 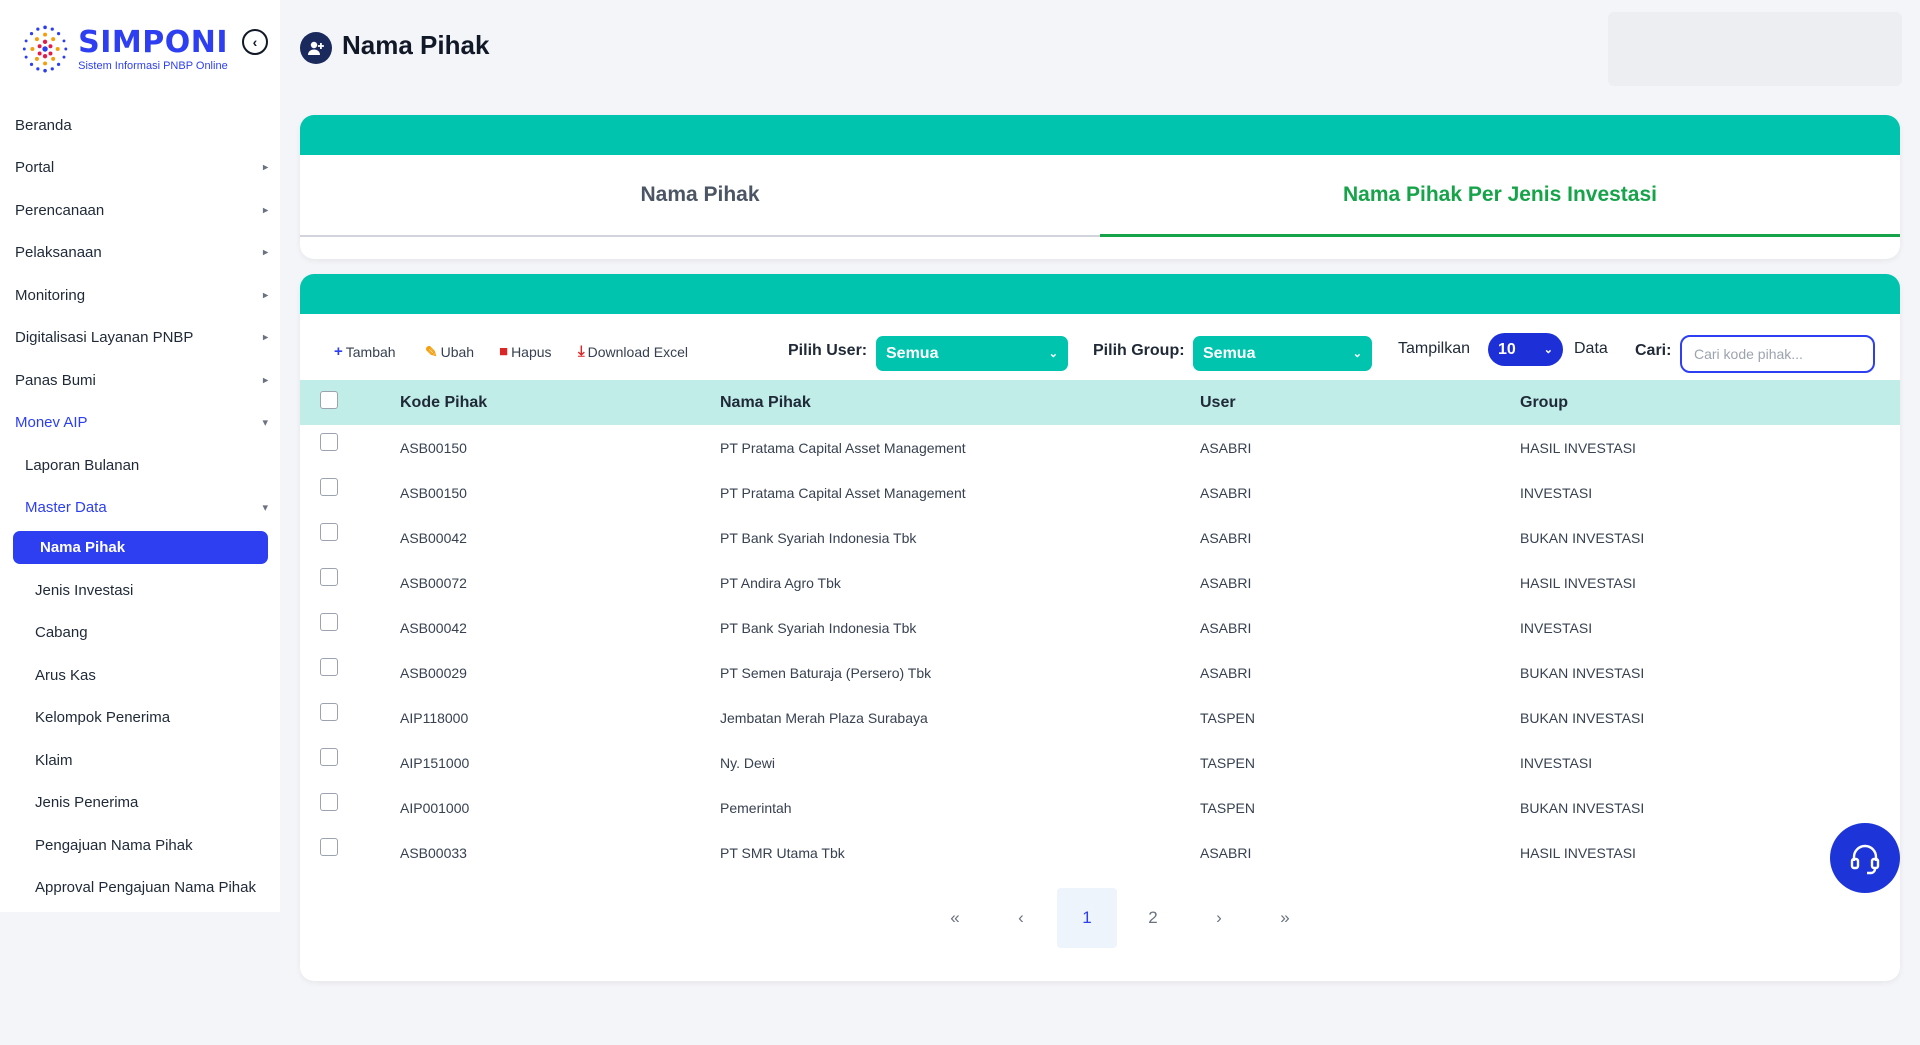 What do you see at coordinates (1021, 918) in the screenshot?
I see `prev-page-button: ‹` at bounding box center [1021, 918].